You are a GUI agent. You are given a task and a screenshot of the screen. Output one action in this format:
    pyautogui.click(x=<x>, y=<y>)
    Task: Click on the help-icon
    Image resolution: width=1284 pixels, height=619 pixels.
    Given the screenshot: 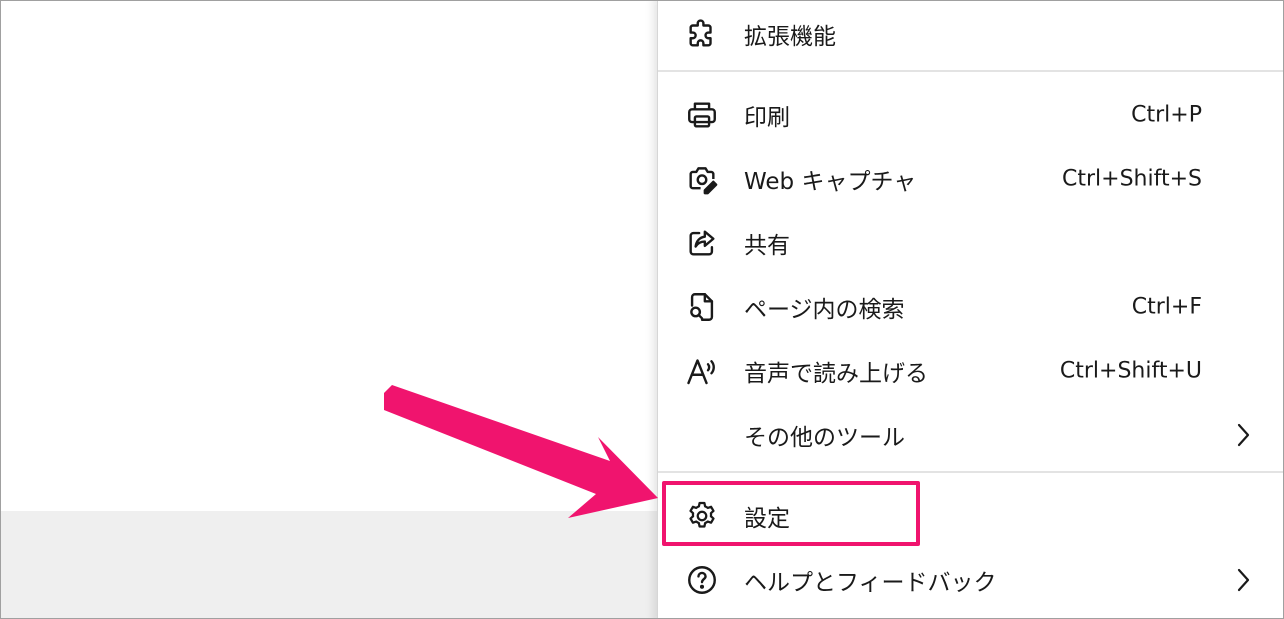 What is the action you would take?
    pyautogui.click(x=702, y=580)
    